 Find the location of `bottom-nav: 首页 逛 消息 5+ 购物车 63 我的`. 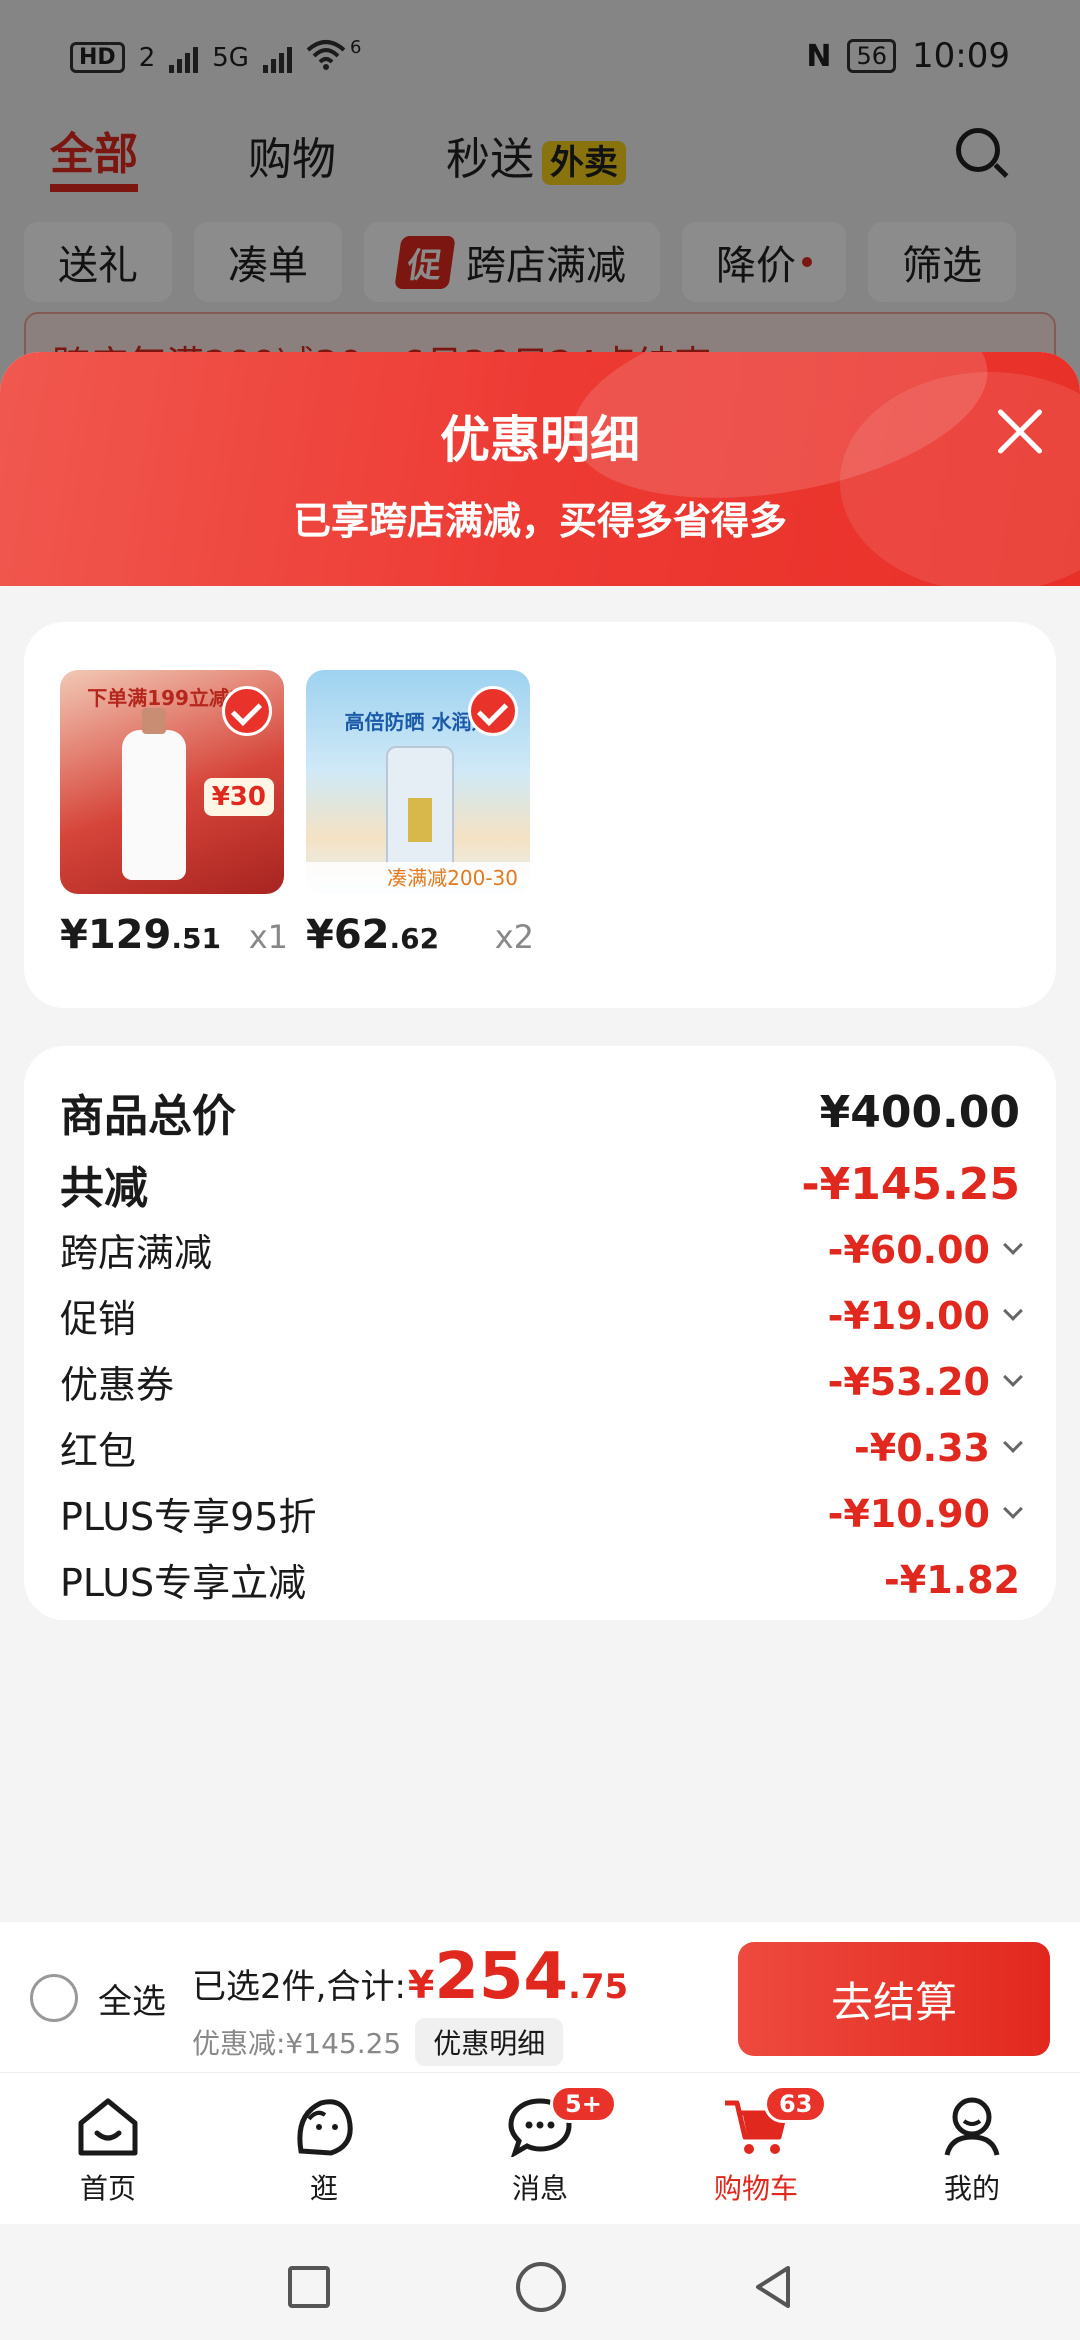

bottom-nav: 首页 逛 消息 5+ 购物车 63 我的 is located at coordinates (540, 2148).